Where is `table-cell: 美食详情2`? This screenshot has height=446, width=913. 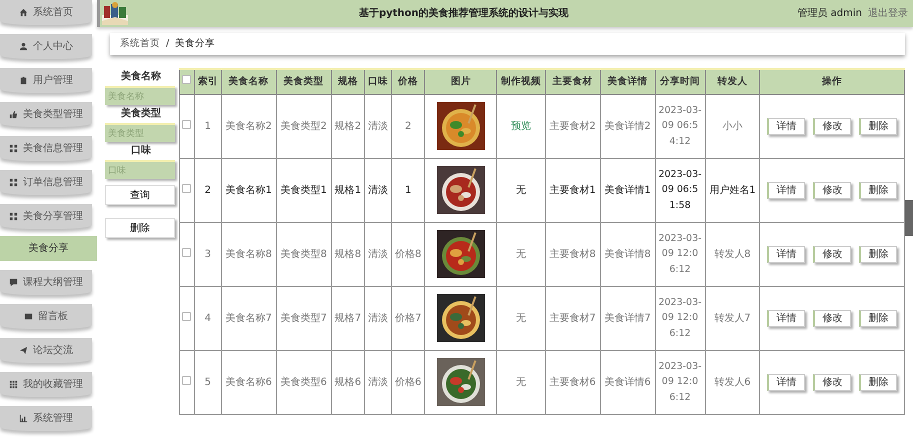
table-cell: 美食详情2 is located at coordinates (627, 126).